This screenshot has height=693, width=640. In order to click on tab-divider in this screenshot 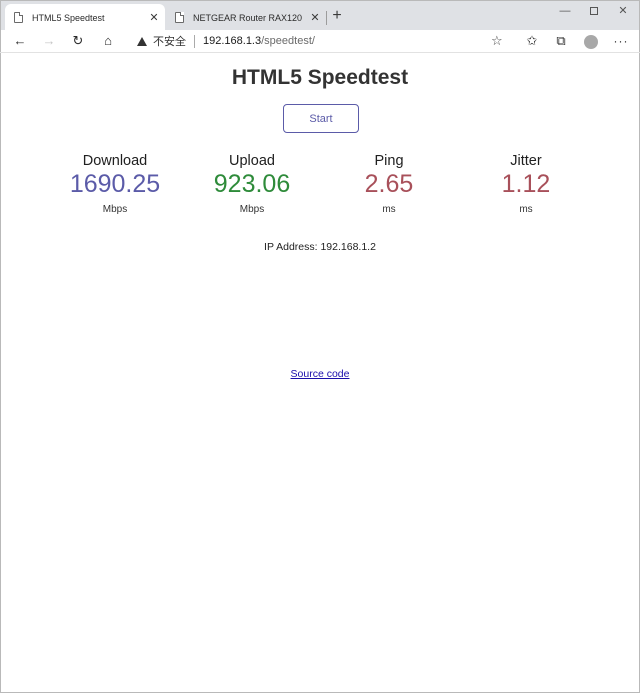, I will do `click(326, 18)`.